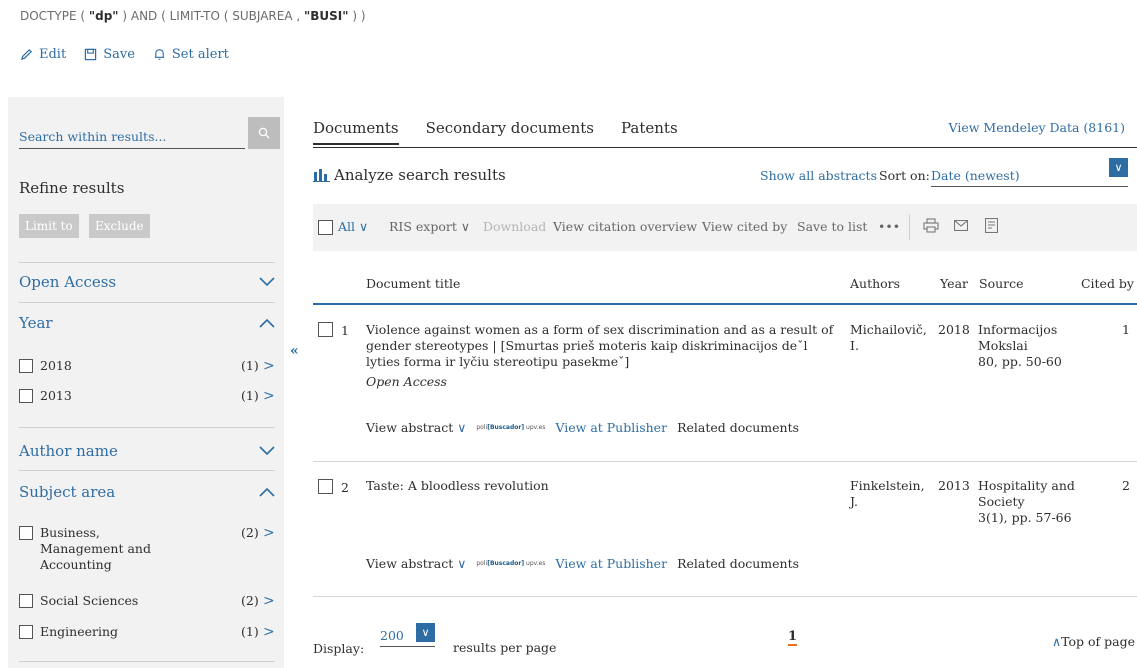 The height and width of the screenshot is (668, 1137). Describe the element at coordinates (961, 226) in the screenshot. I see `email-icon` at that location.